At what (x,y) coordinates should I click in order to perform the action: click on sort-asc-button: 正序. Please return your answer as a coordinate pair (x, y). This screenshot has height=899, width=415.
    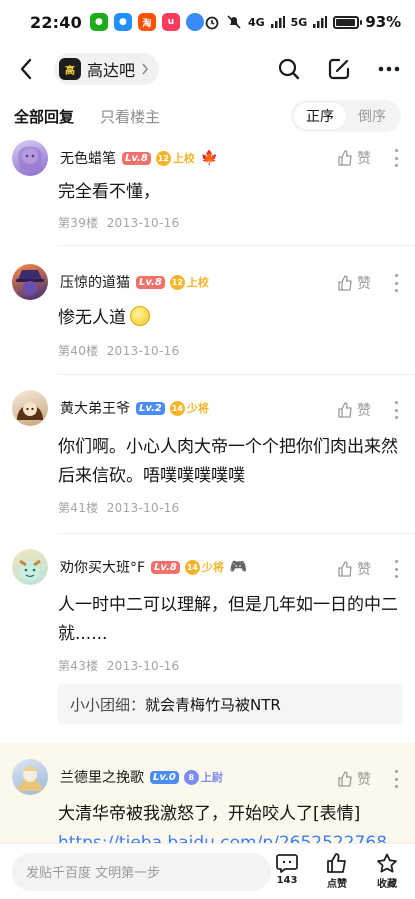
    Looking at the image, I should click on (320, 116).